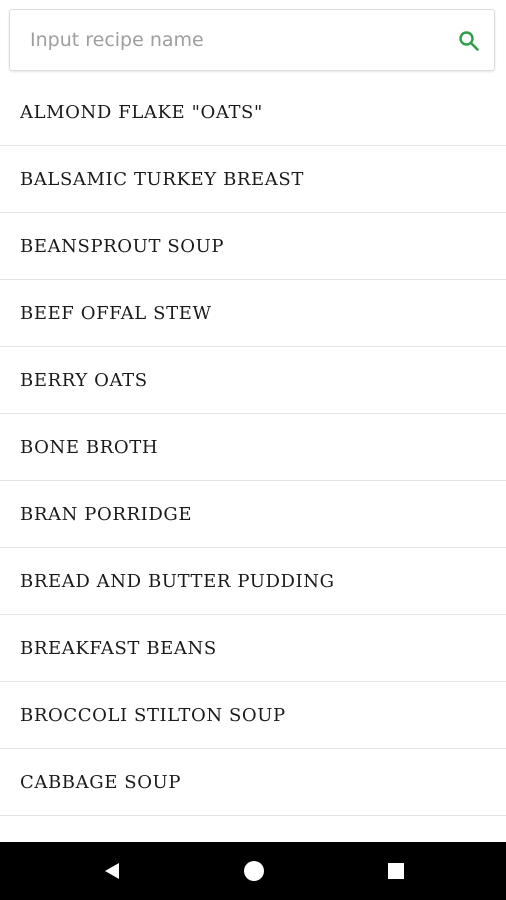 This screenshot has height=900, width=506. I want to click on recipe-list-item: ALMOND FLAKE "OATS", so click(253, 112).